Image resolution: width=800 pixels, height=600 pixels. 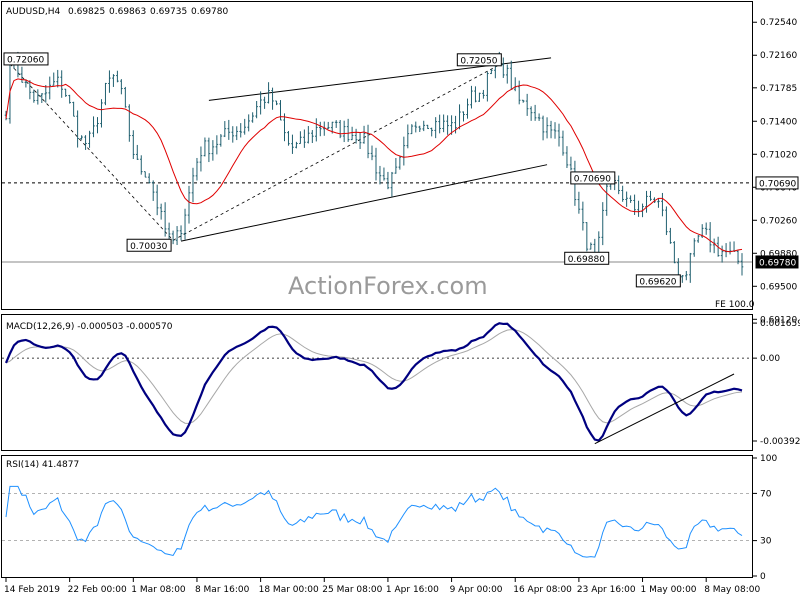 What do you see at coordinates (222, 590) in the screenshot?
I see `time-axis-label: 8 Mar 16:00` at bounding box center [222, 590].